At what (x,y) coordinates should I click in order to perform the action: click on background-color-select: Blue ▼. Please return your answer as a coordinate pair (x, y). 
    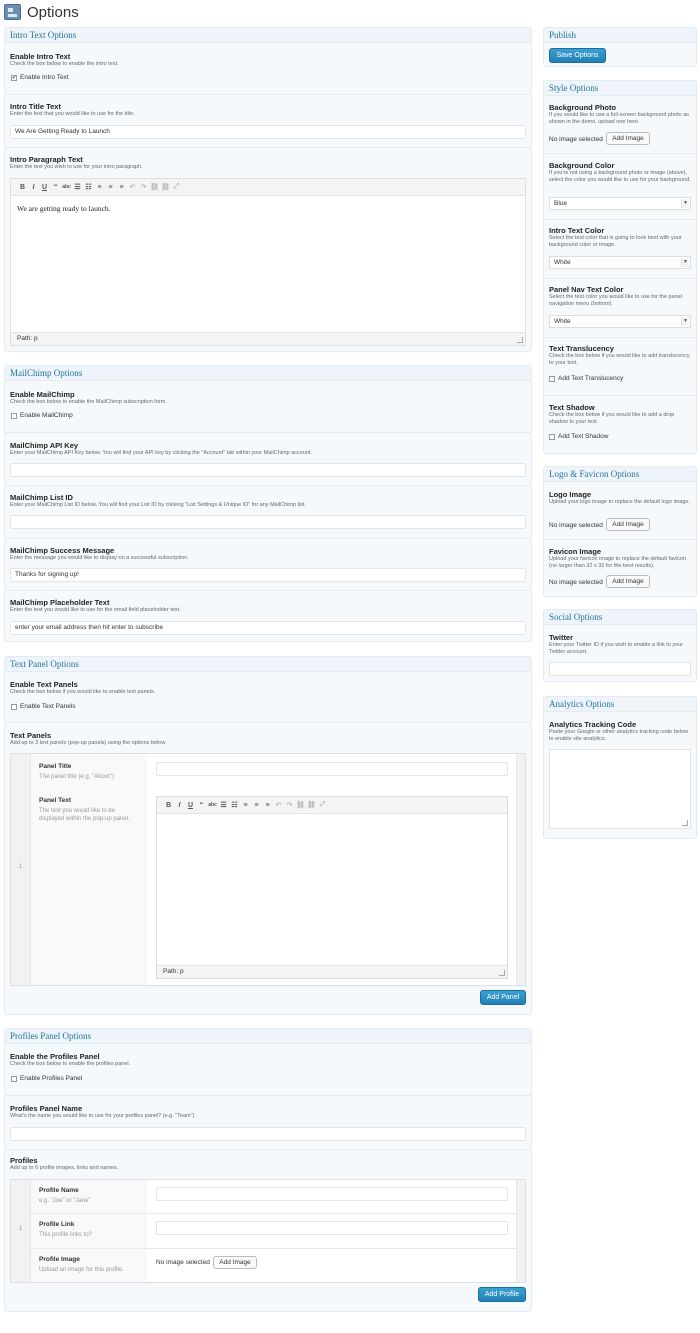
    Looking at the image, I should click on (620, 203).